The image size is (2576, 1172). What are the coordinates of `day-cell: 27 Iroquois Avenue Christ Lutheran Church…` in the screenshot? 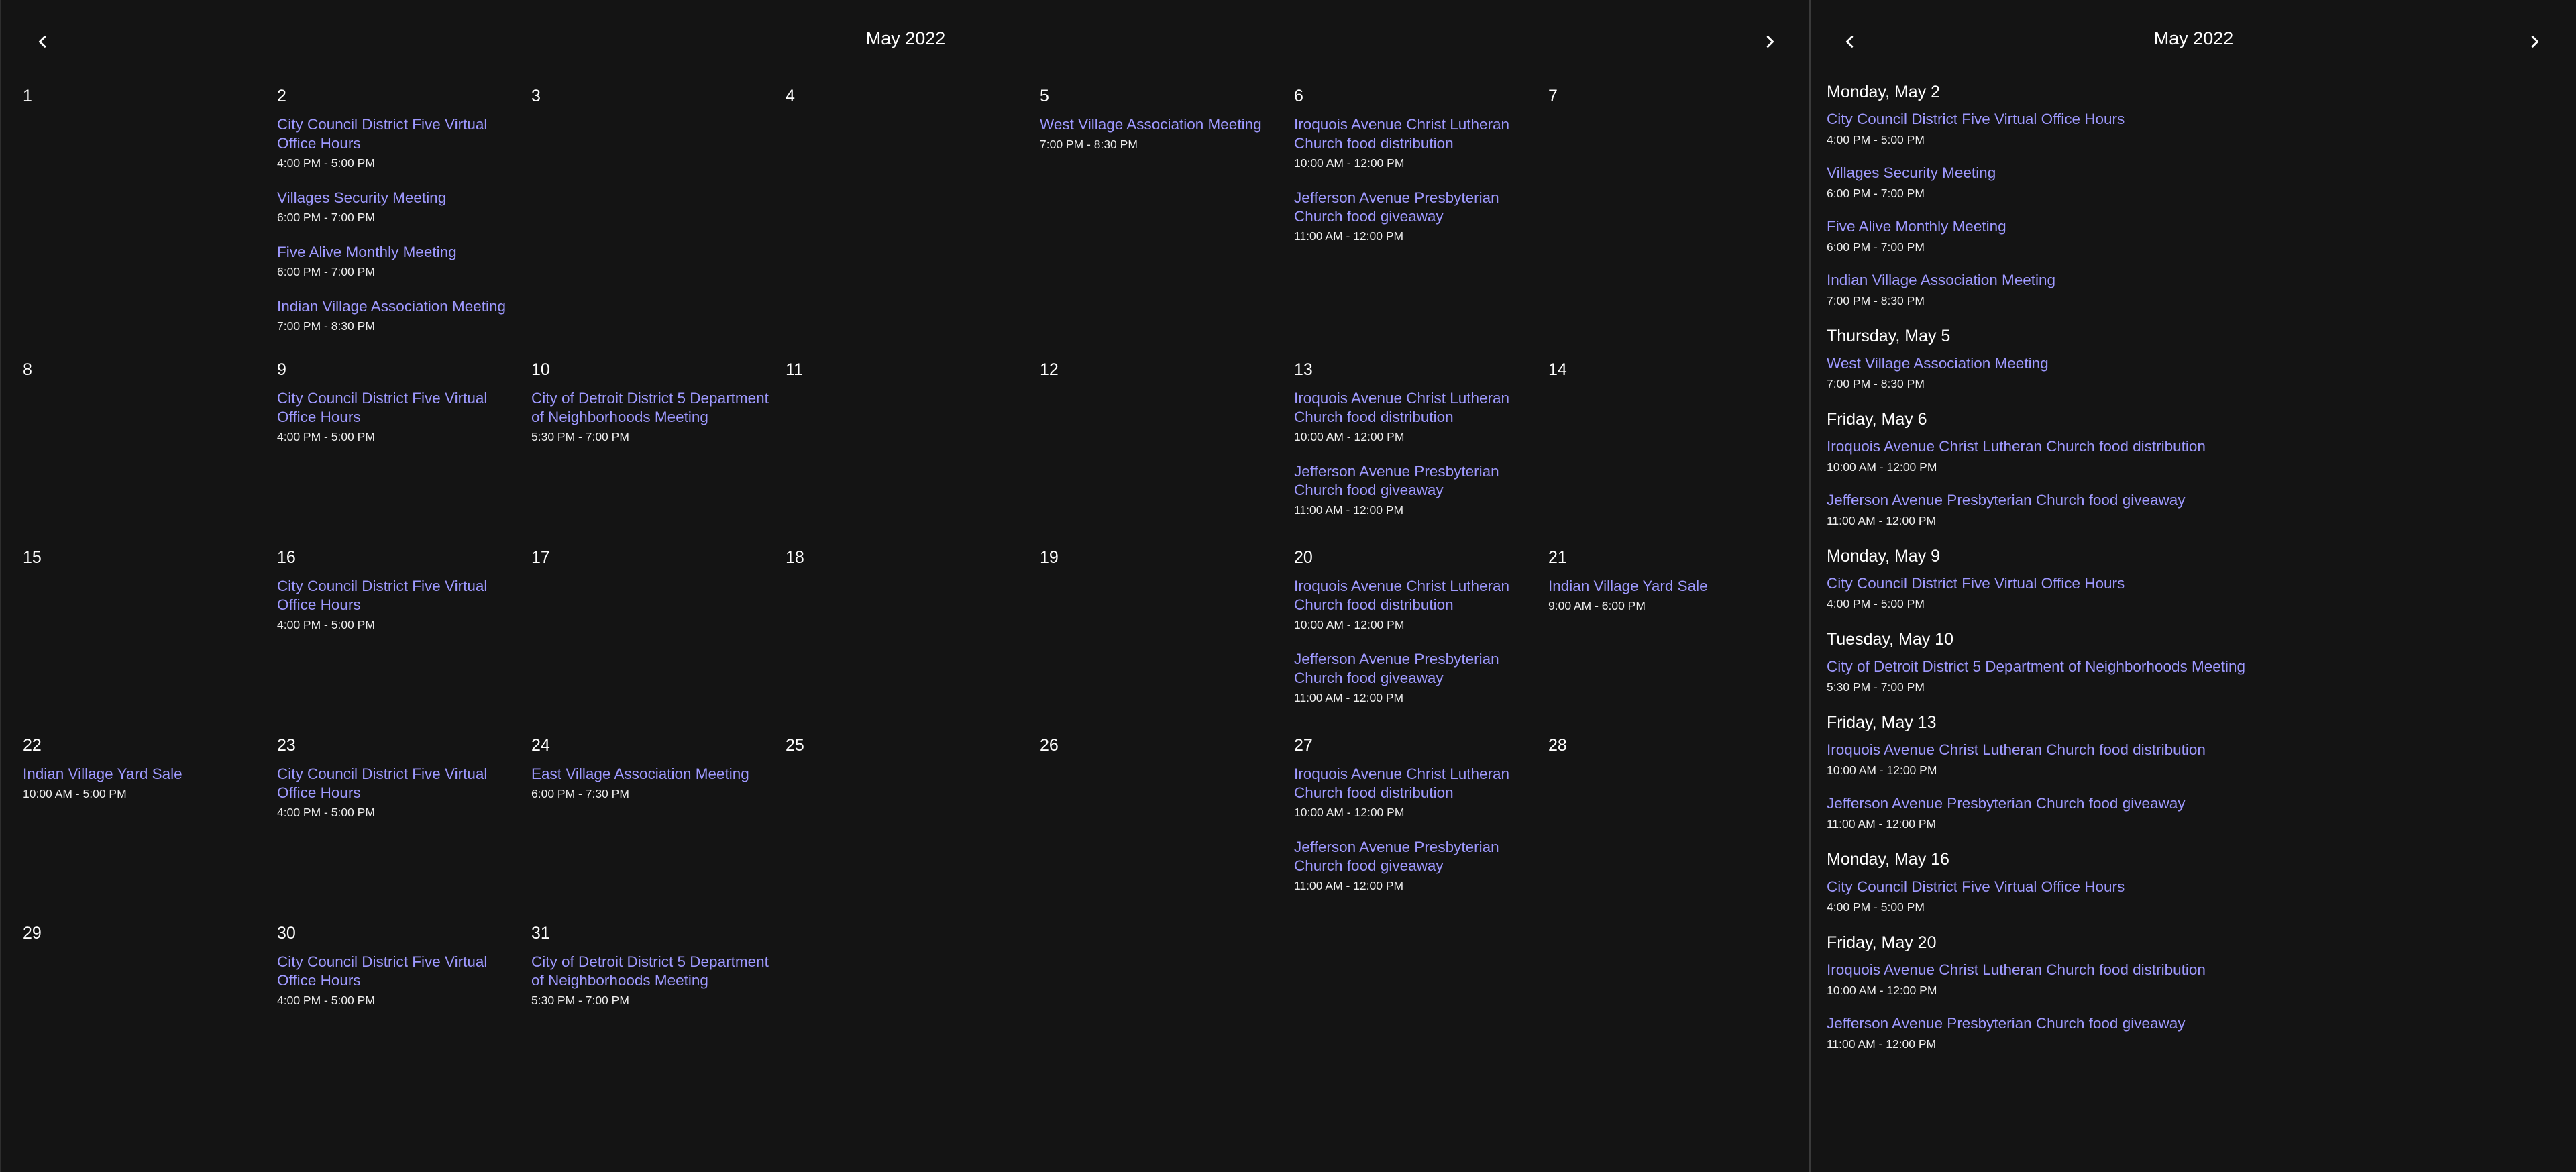 It's located at (1421, 828).